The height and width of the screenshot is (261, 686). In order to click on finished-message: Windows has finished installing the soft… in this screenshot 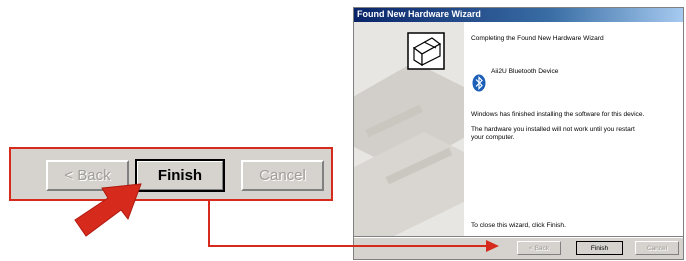, I will do `click(558, 114)`.